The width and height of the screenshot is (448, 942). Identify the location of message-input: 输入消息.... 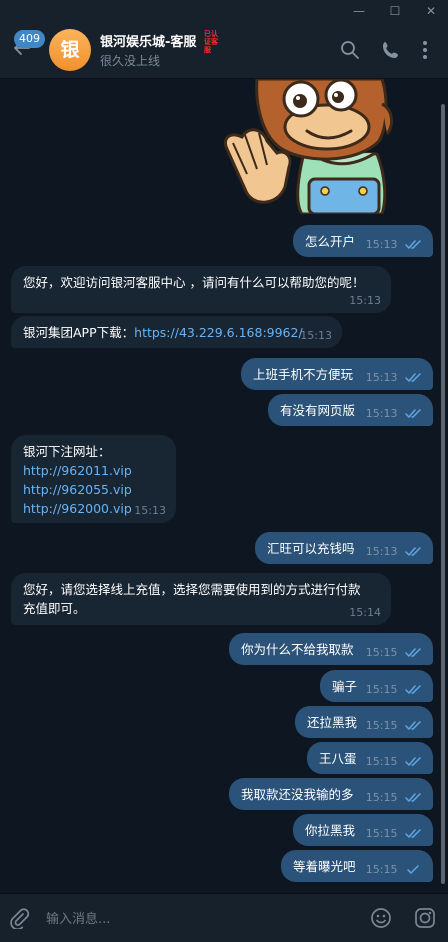
(78, 917).